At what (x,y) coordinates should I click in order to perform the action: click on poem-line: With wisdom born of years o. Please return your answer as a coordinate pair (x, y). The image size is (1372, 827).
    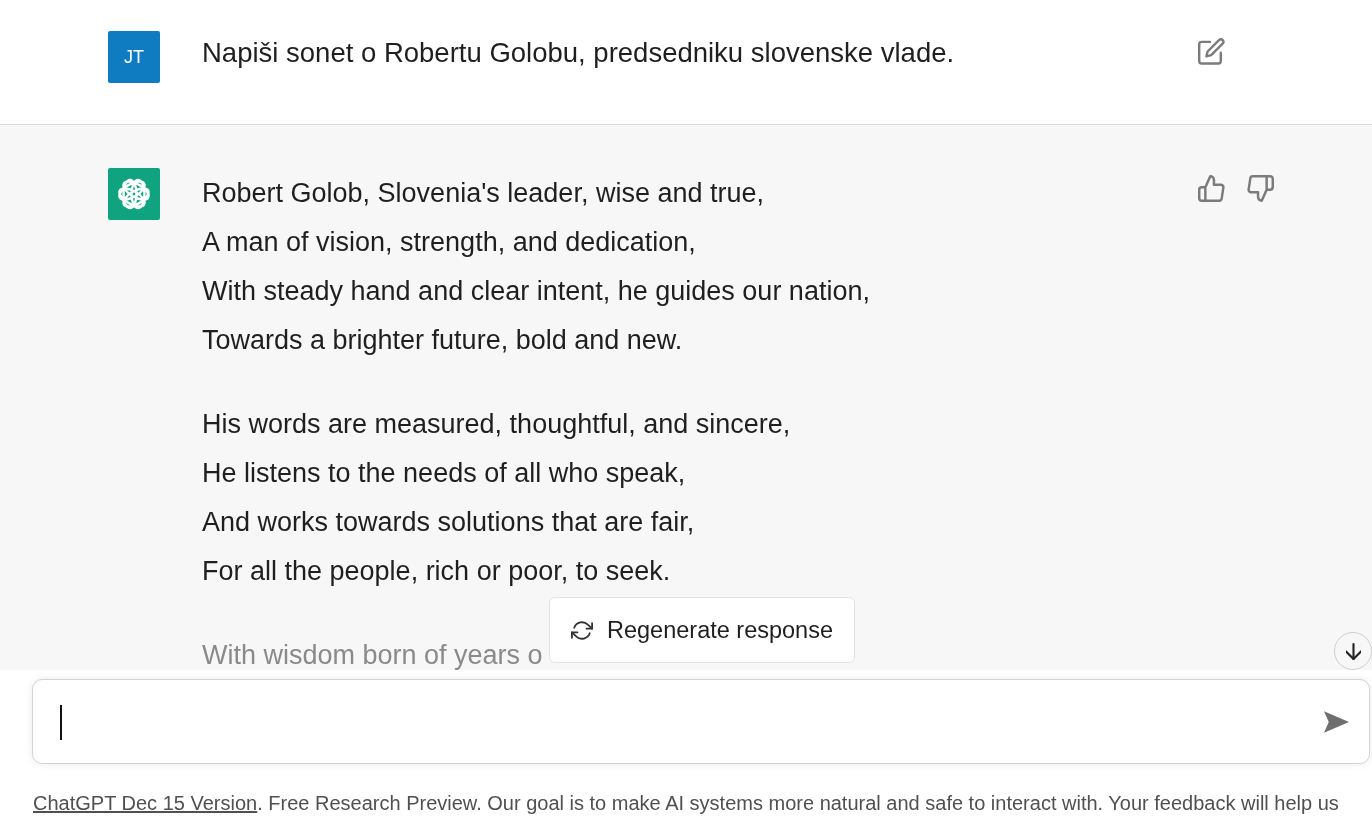
    Looking at the image, I should click on (372, 654).